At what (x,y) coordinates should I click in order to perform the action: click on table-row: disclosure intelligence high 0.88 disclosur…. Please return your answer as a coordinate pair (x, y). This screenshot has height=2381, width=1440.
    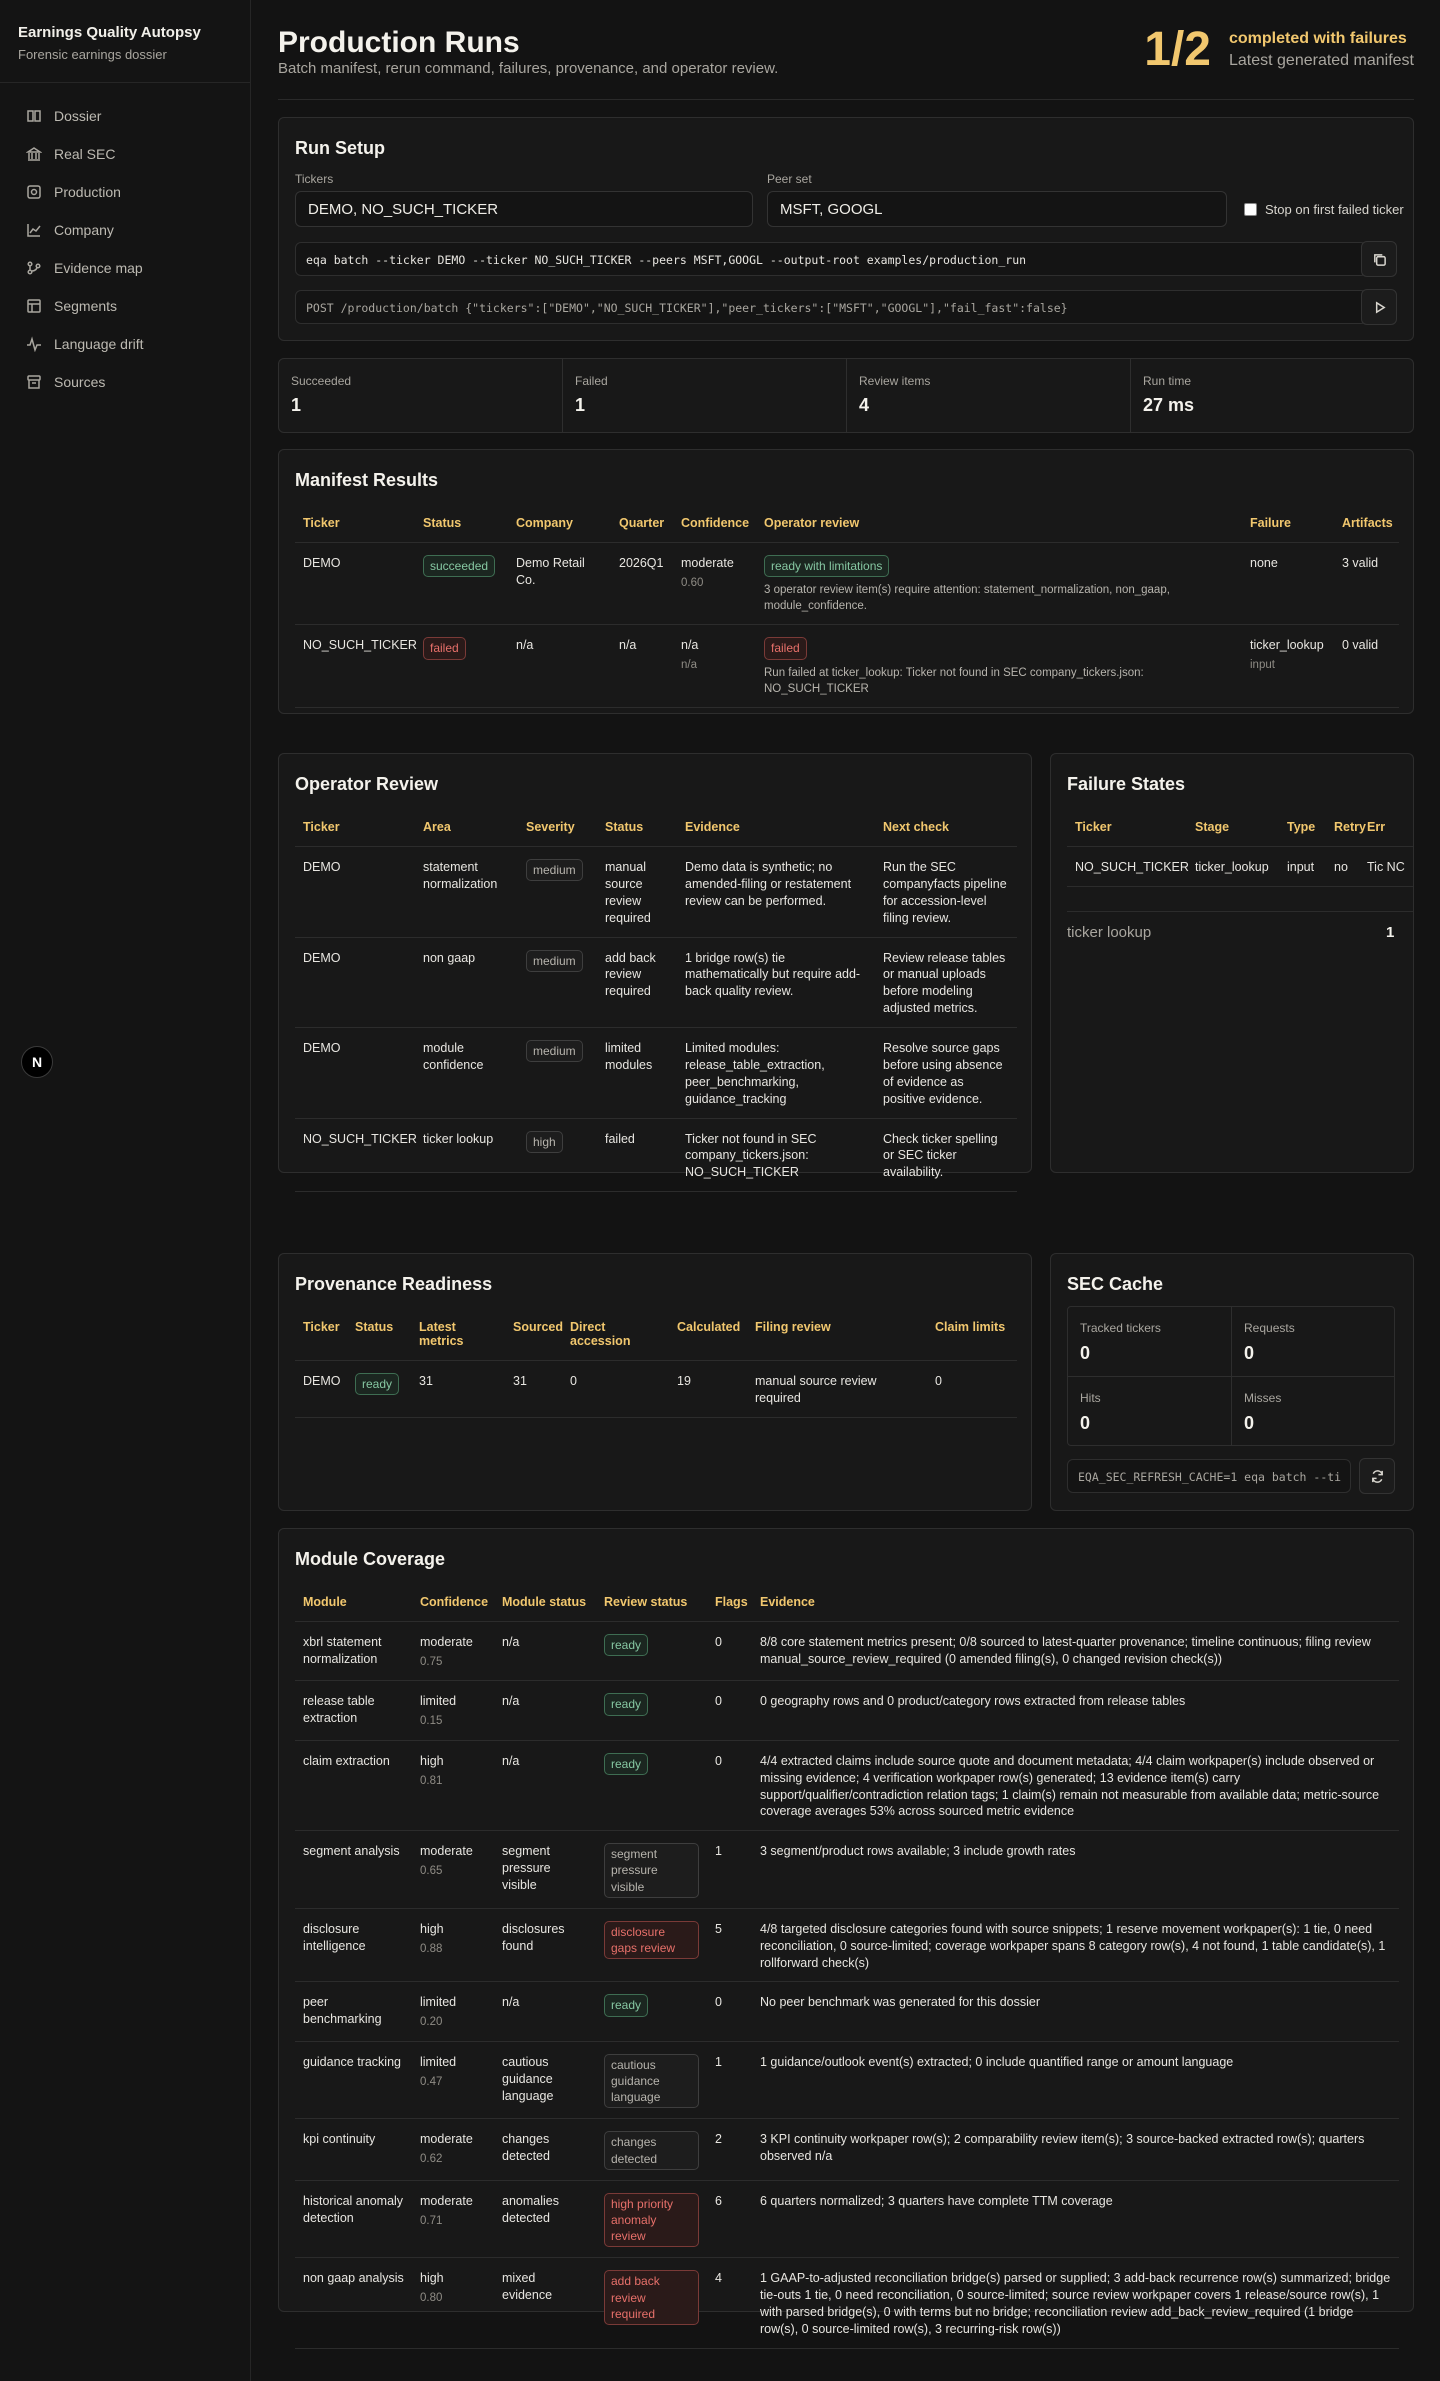
    Looking at the image, I should click on (847, 1945).